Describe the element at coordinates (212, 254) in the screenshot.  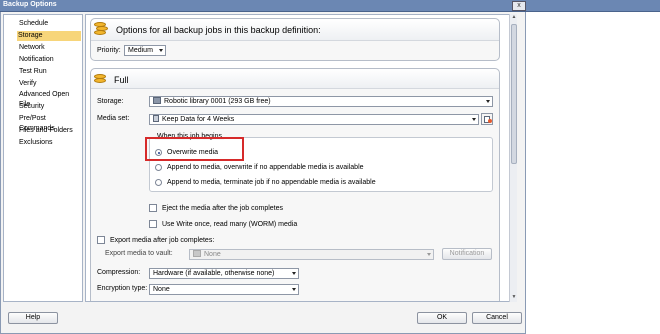
I see `export-vault-value: None` at that location.